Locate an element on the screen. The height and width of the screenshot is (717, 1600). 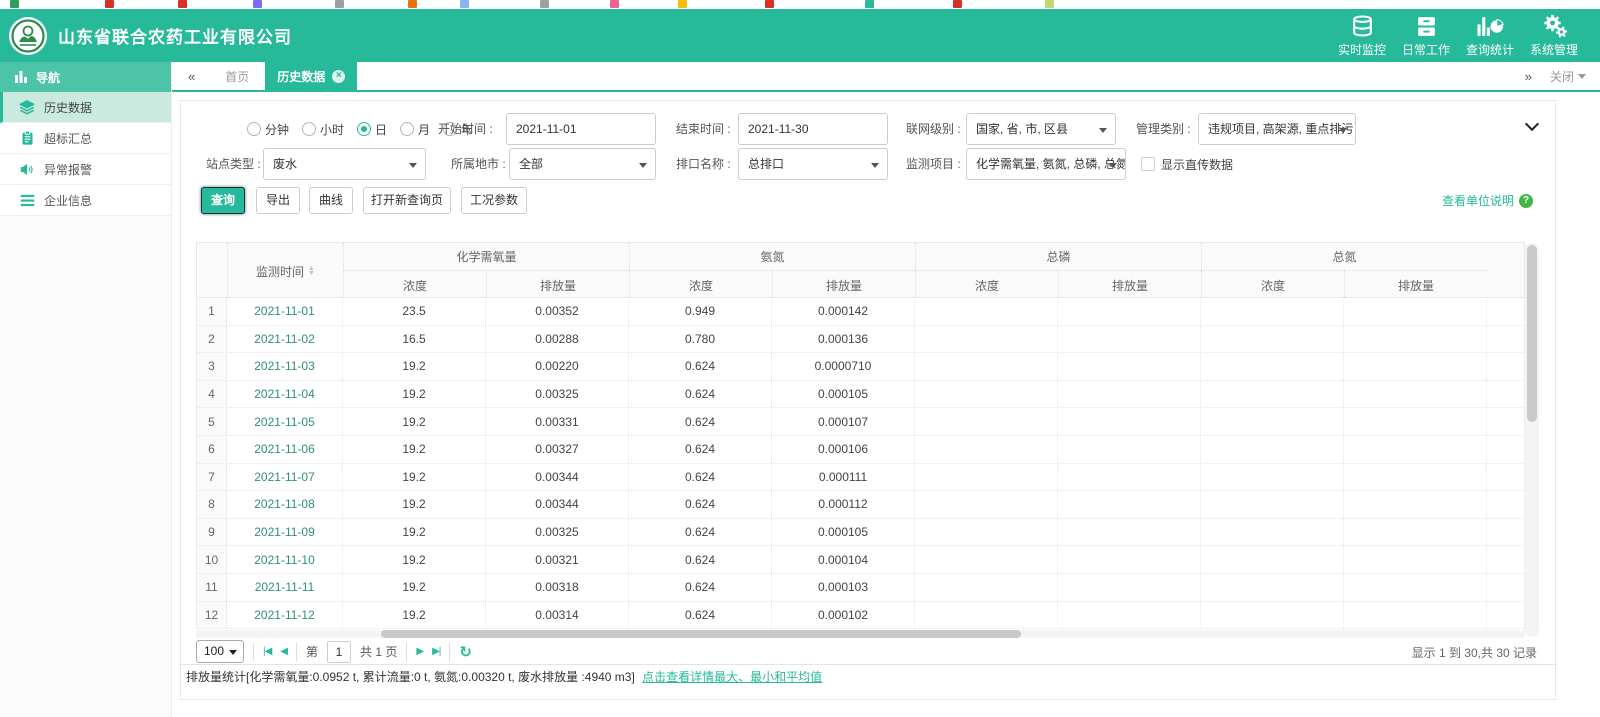
monitor-date-cell: 2021-11-06 is located at coordinates (285, 449).